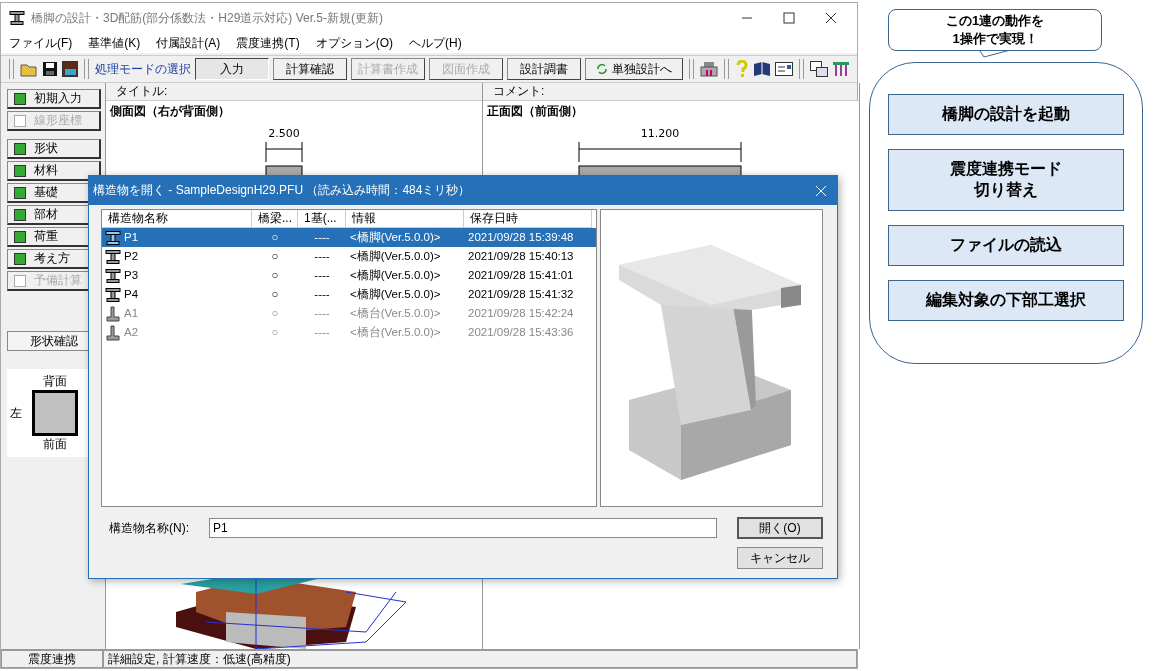 This screenshot has height=671, width=1170. Describe the element at coordinates (1005, 245) in the screenshot. I see `step-text: ファイルの読込` at that location.